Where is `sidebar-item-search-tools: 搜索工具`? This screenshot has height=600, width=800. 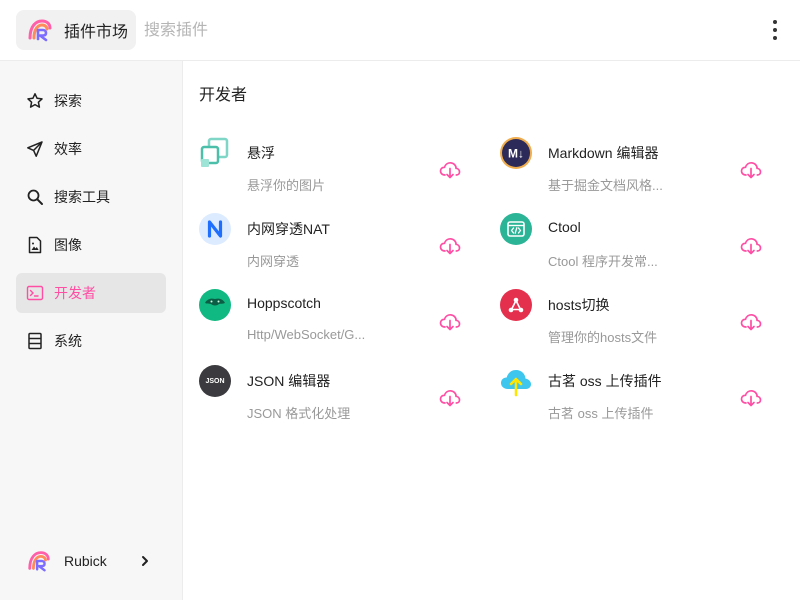 sidebar-item-search-tools: 搜索工具 is located at coordinates (91, 197).